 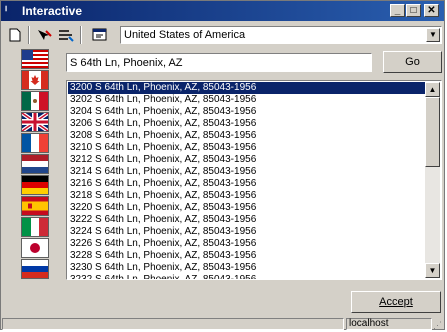 I want to click on address-search-input, so click(x=219, y=62).